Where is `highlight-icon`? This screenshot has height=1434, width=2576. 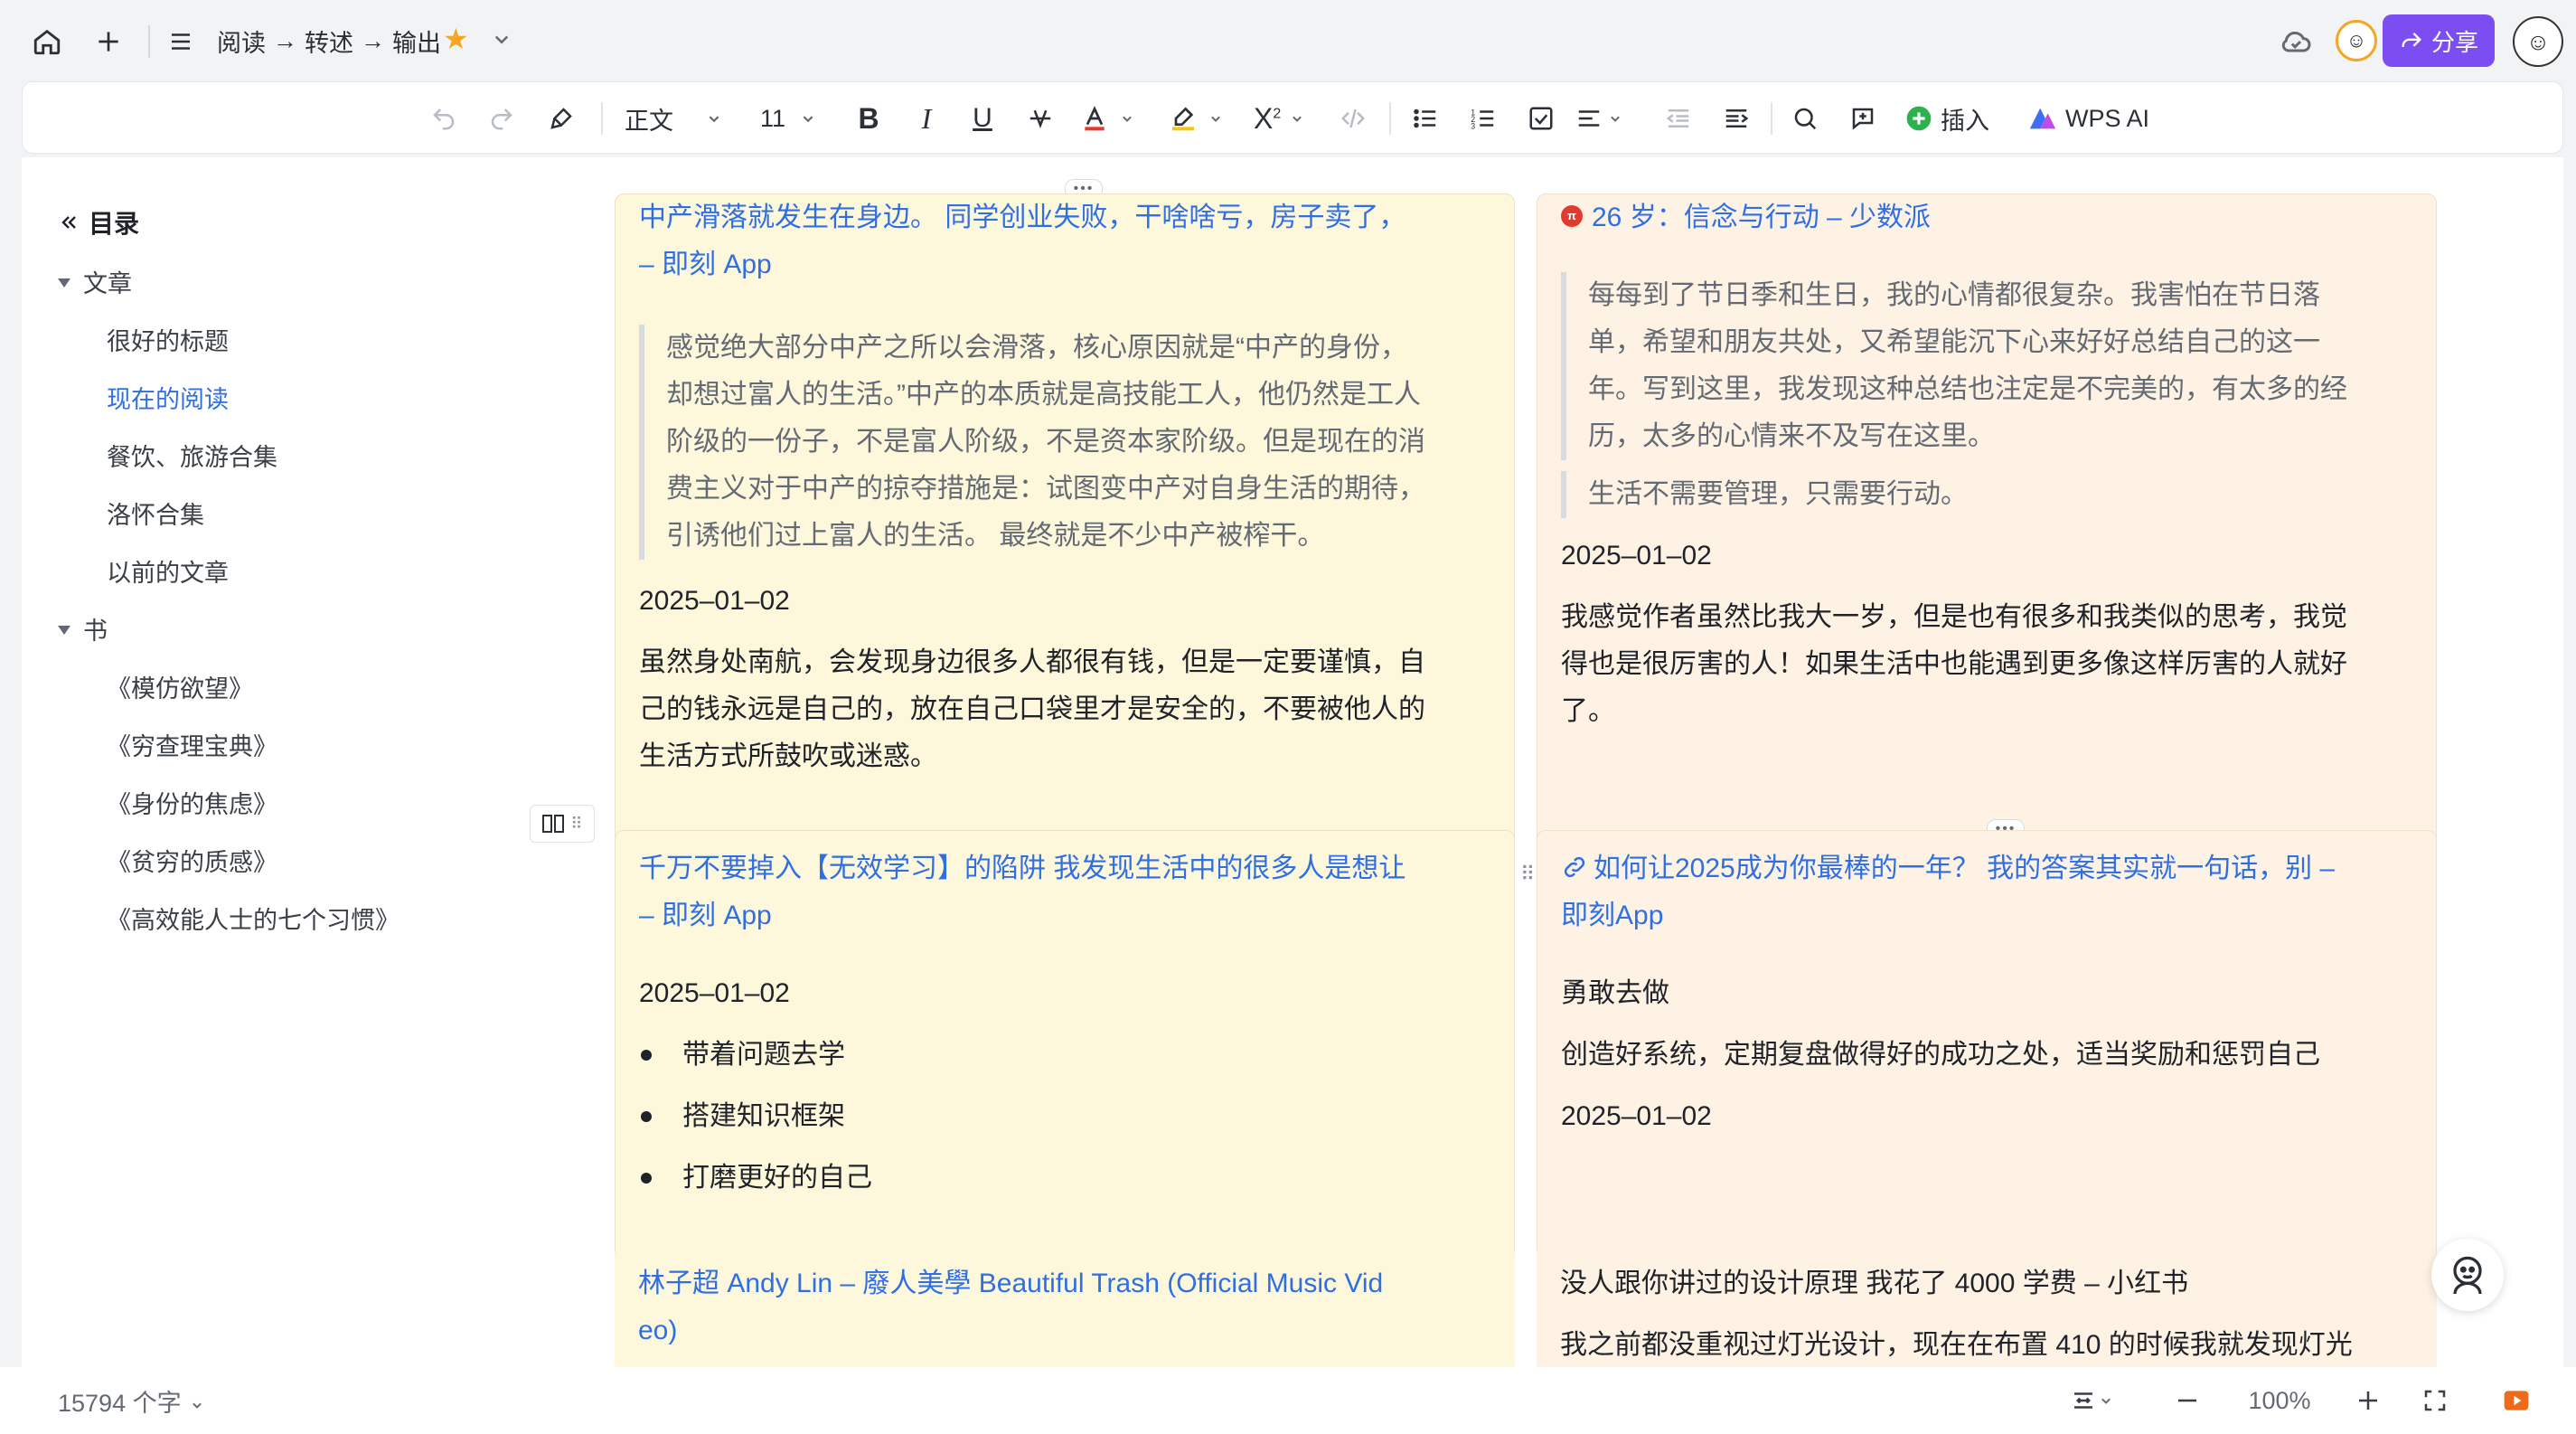 highlight-icon is located at coordinates (1183, 119).